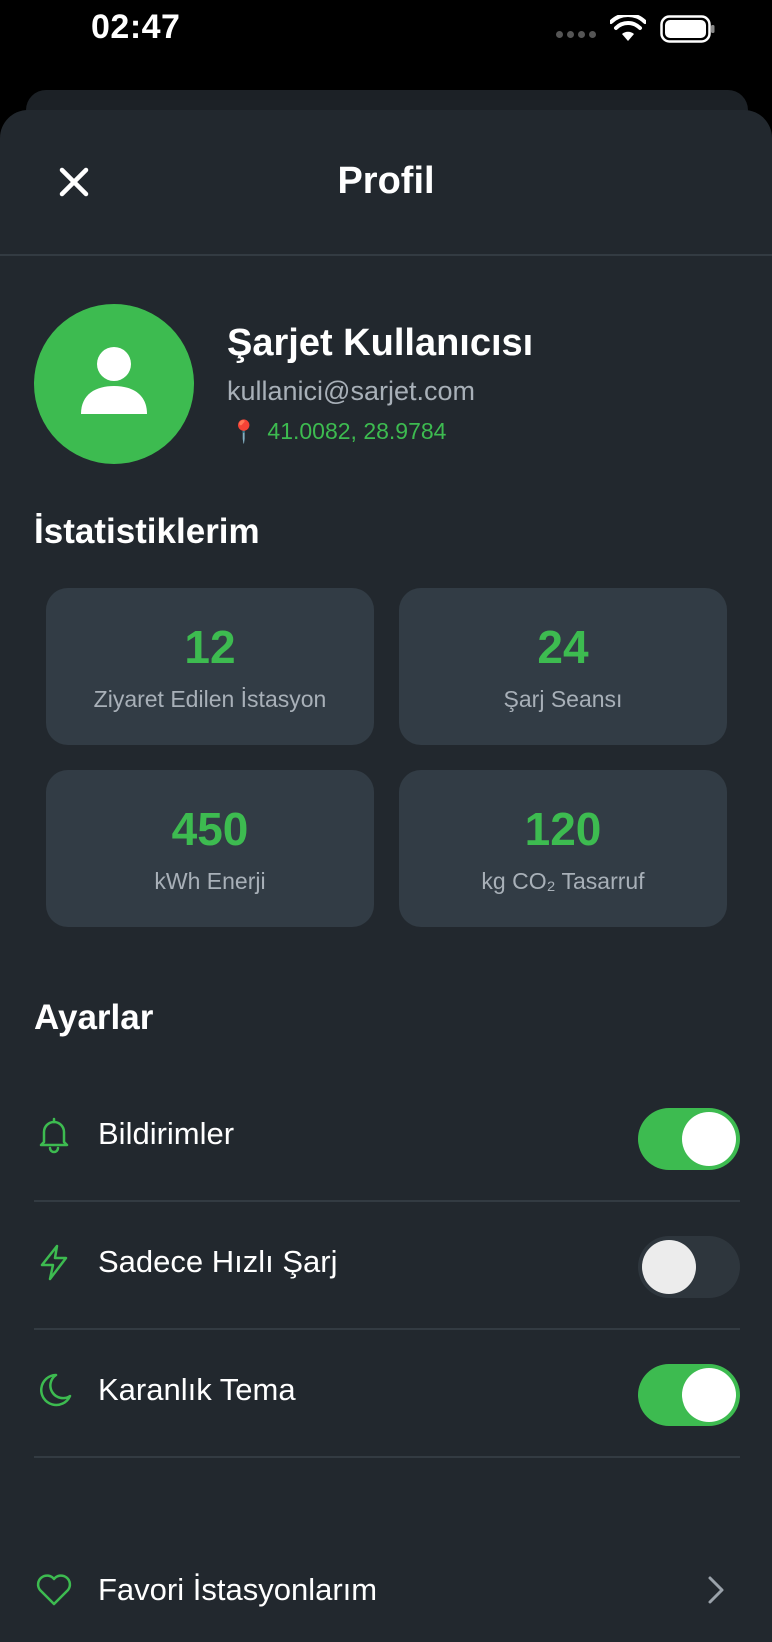 This screenshot has width=772, height=1642. Describe the element at coordinates (210, 881) in the screenshot. I see `stat-label: kWh Enerji` at that location.